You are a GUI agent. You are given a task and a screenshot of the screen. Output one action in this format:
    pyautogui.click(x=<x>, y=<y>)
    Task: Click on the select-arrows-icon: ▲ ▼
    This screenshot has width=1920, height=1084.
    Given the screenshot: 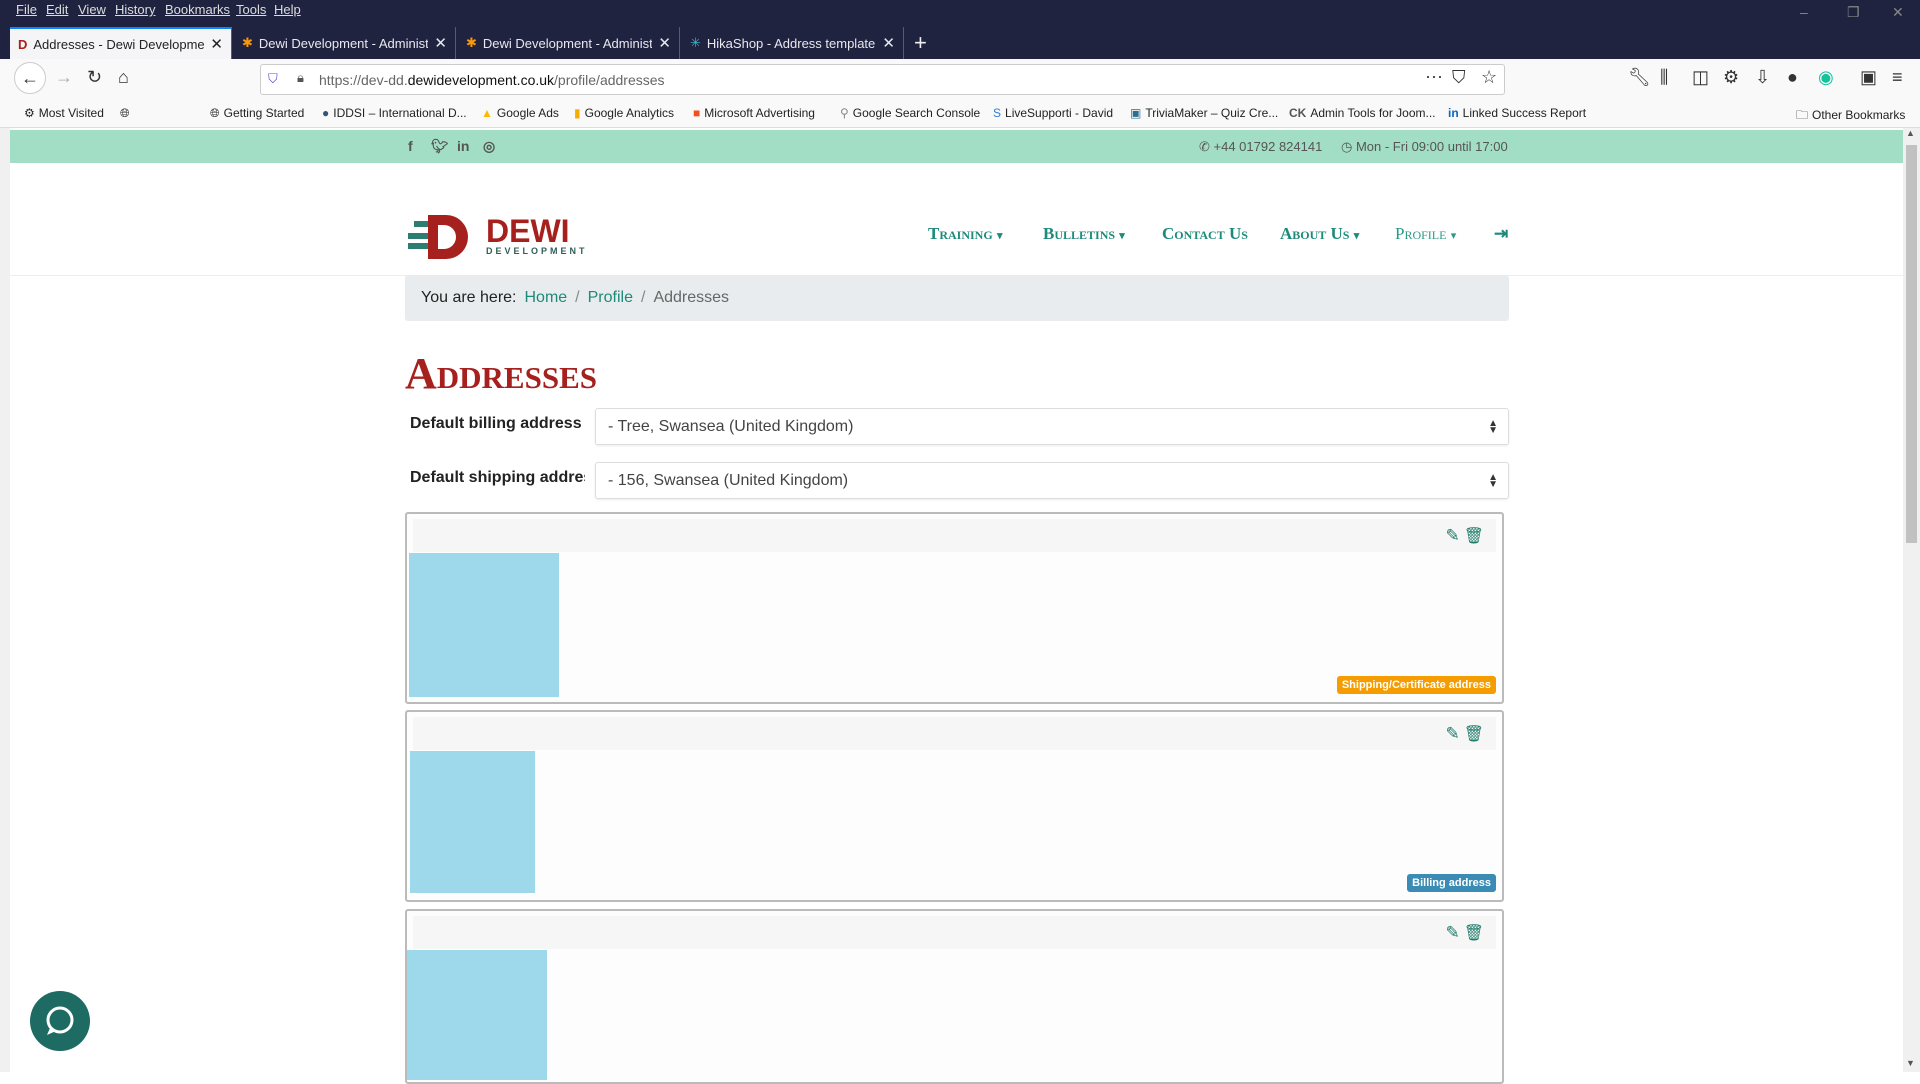 What is the action you would take?
    pyautogui.click(x=1493, y=480)
    